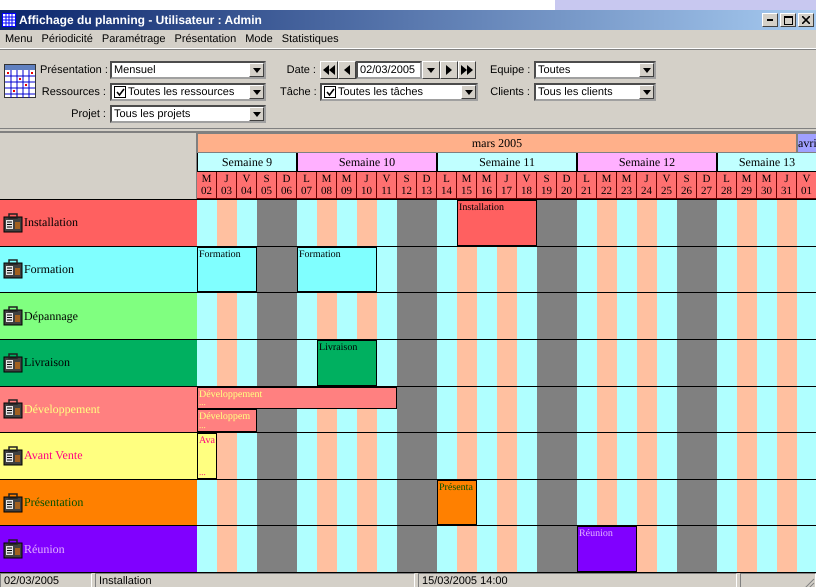 The image size is (816, 587). What do you see at coordinates (387, 185) in the screenshot?
I see `day-header: V 11` at bounding box center [387, 185].